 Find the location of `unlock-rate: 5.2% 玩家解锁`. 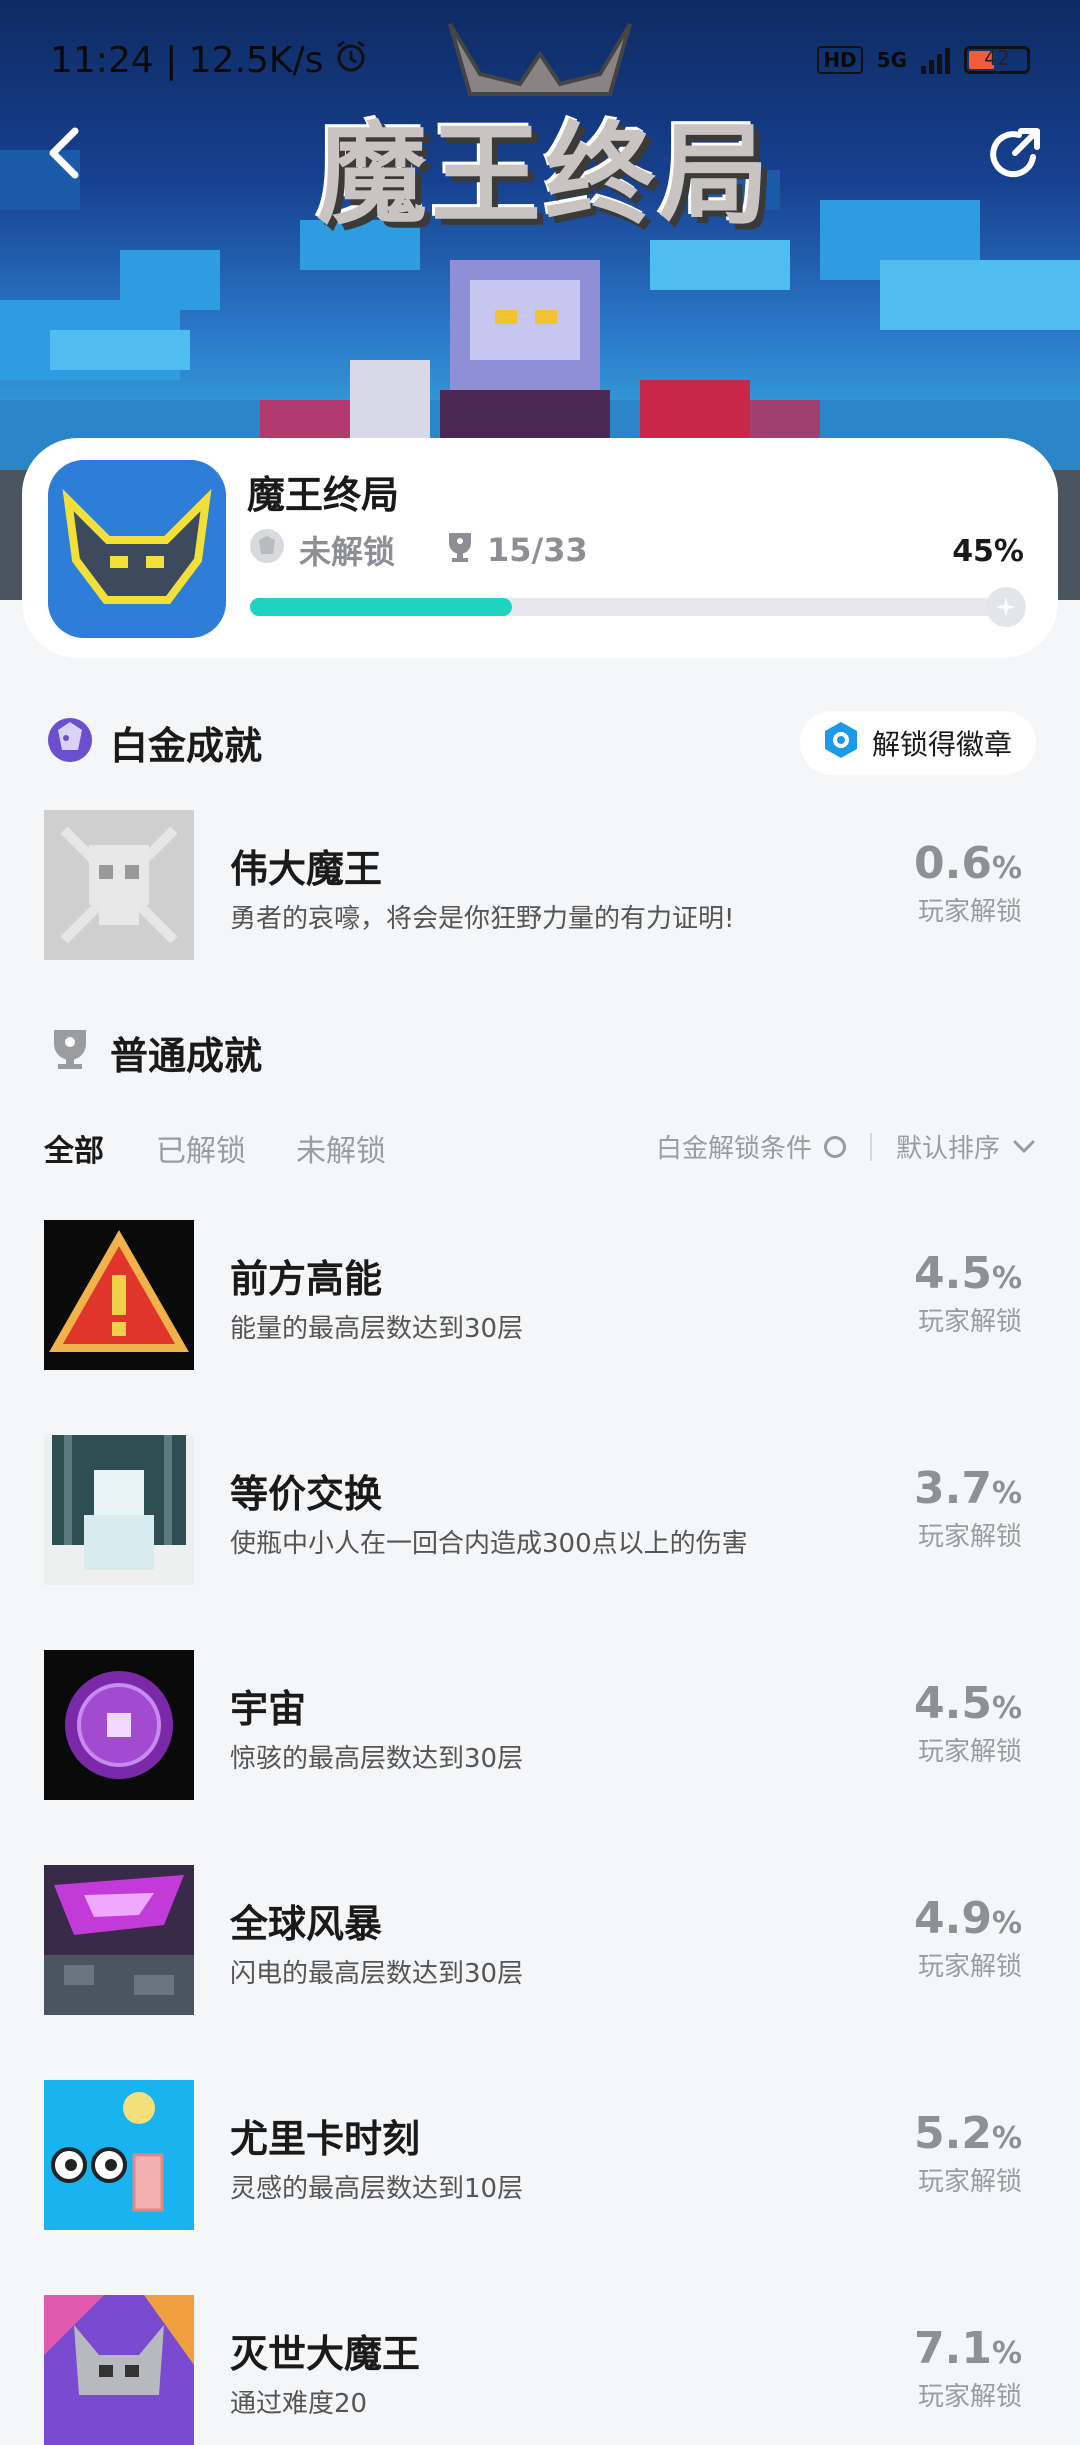

unlock-rate: 5.2% 玩家解锁 is located at coordinates (968, 2153).